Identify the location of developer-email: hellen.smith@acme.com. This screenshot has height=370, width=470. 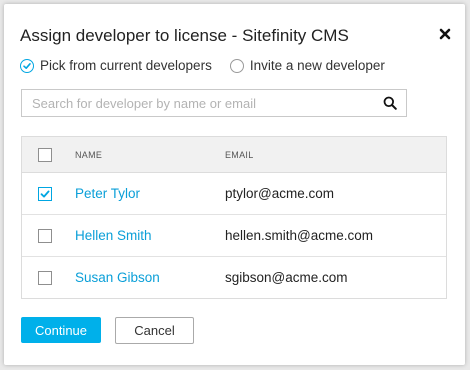
(299, 235).